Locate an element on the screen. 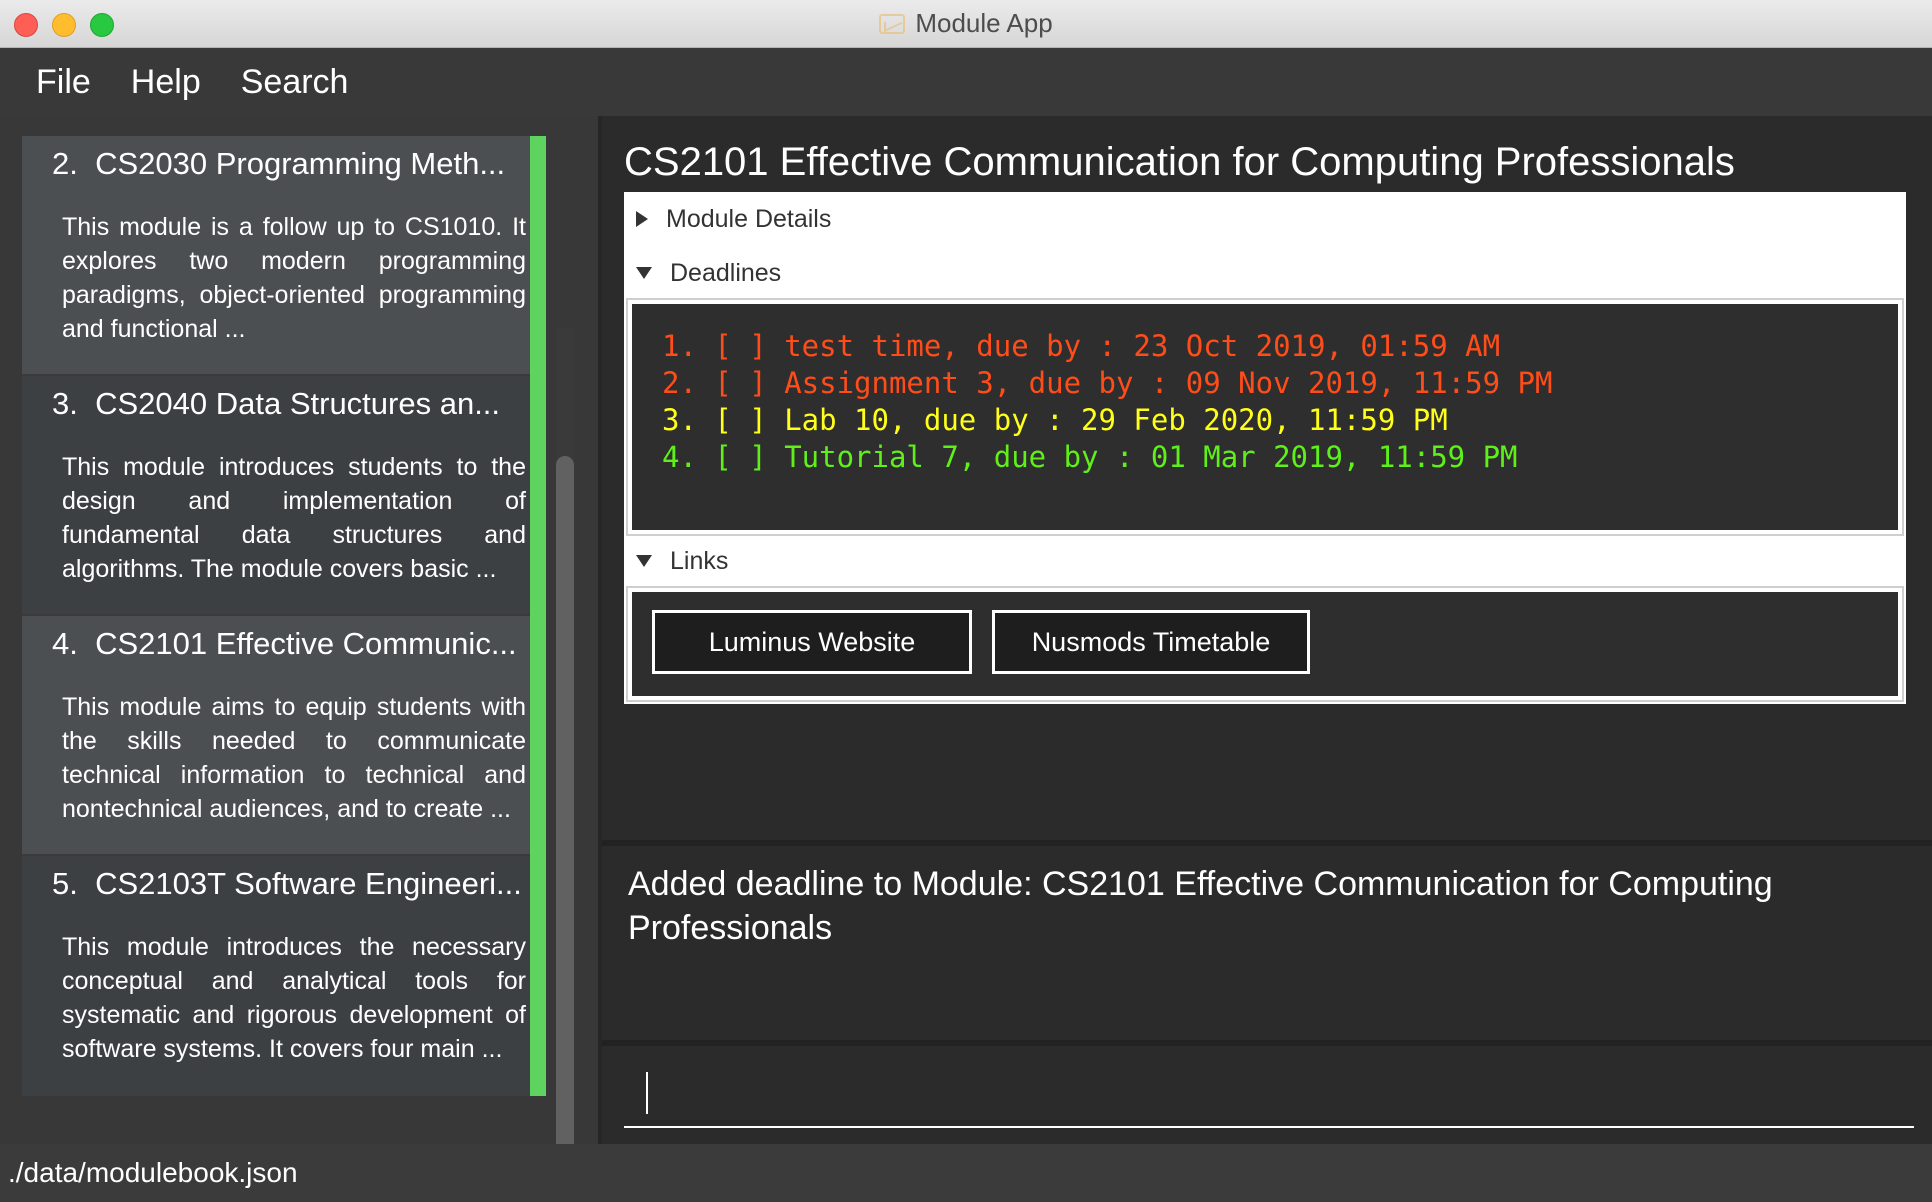  command-box is located at coordinates (1267, 1095).